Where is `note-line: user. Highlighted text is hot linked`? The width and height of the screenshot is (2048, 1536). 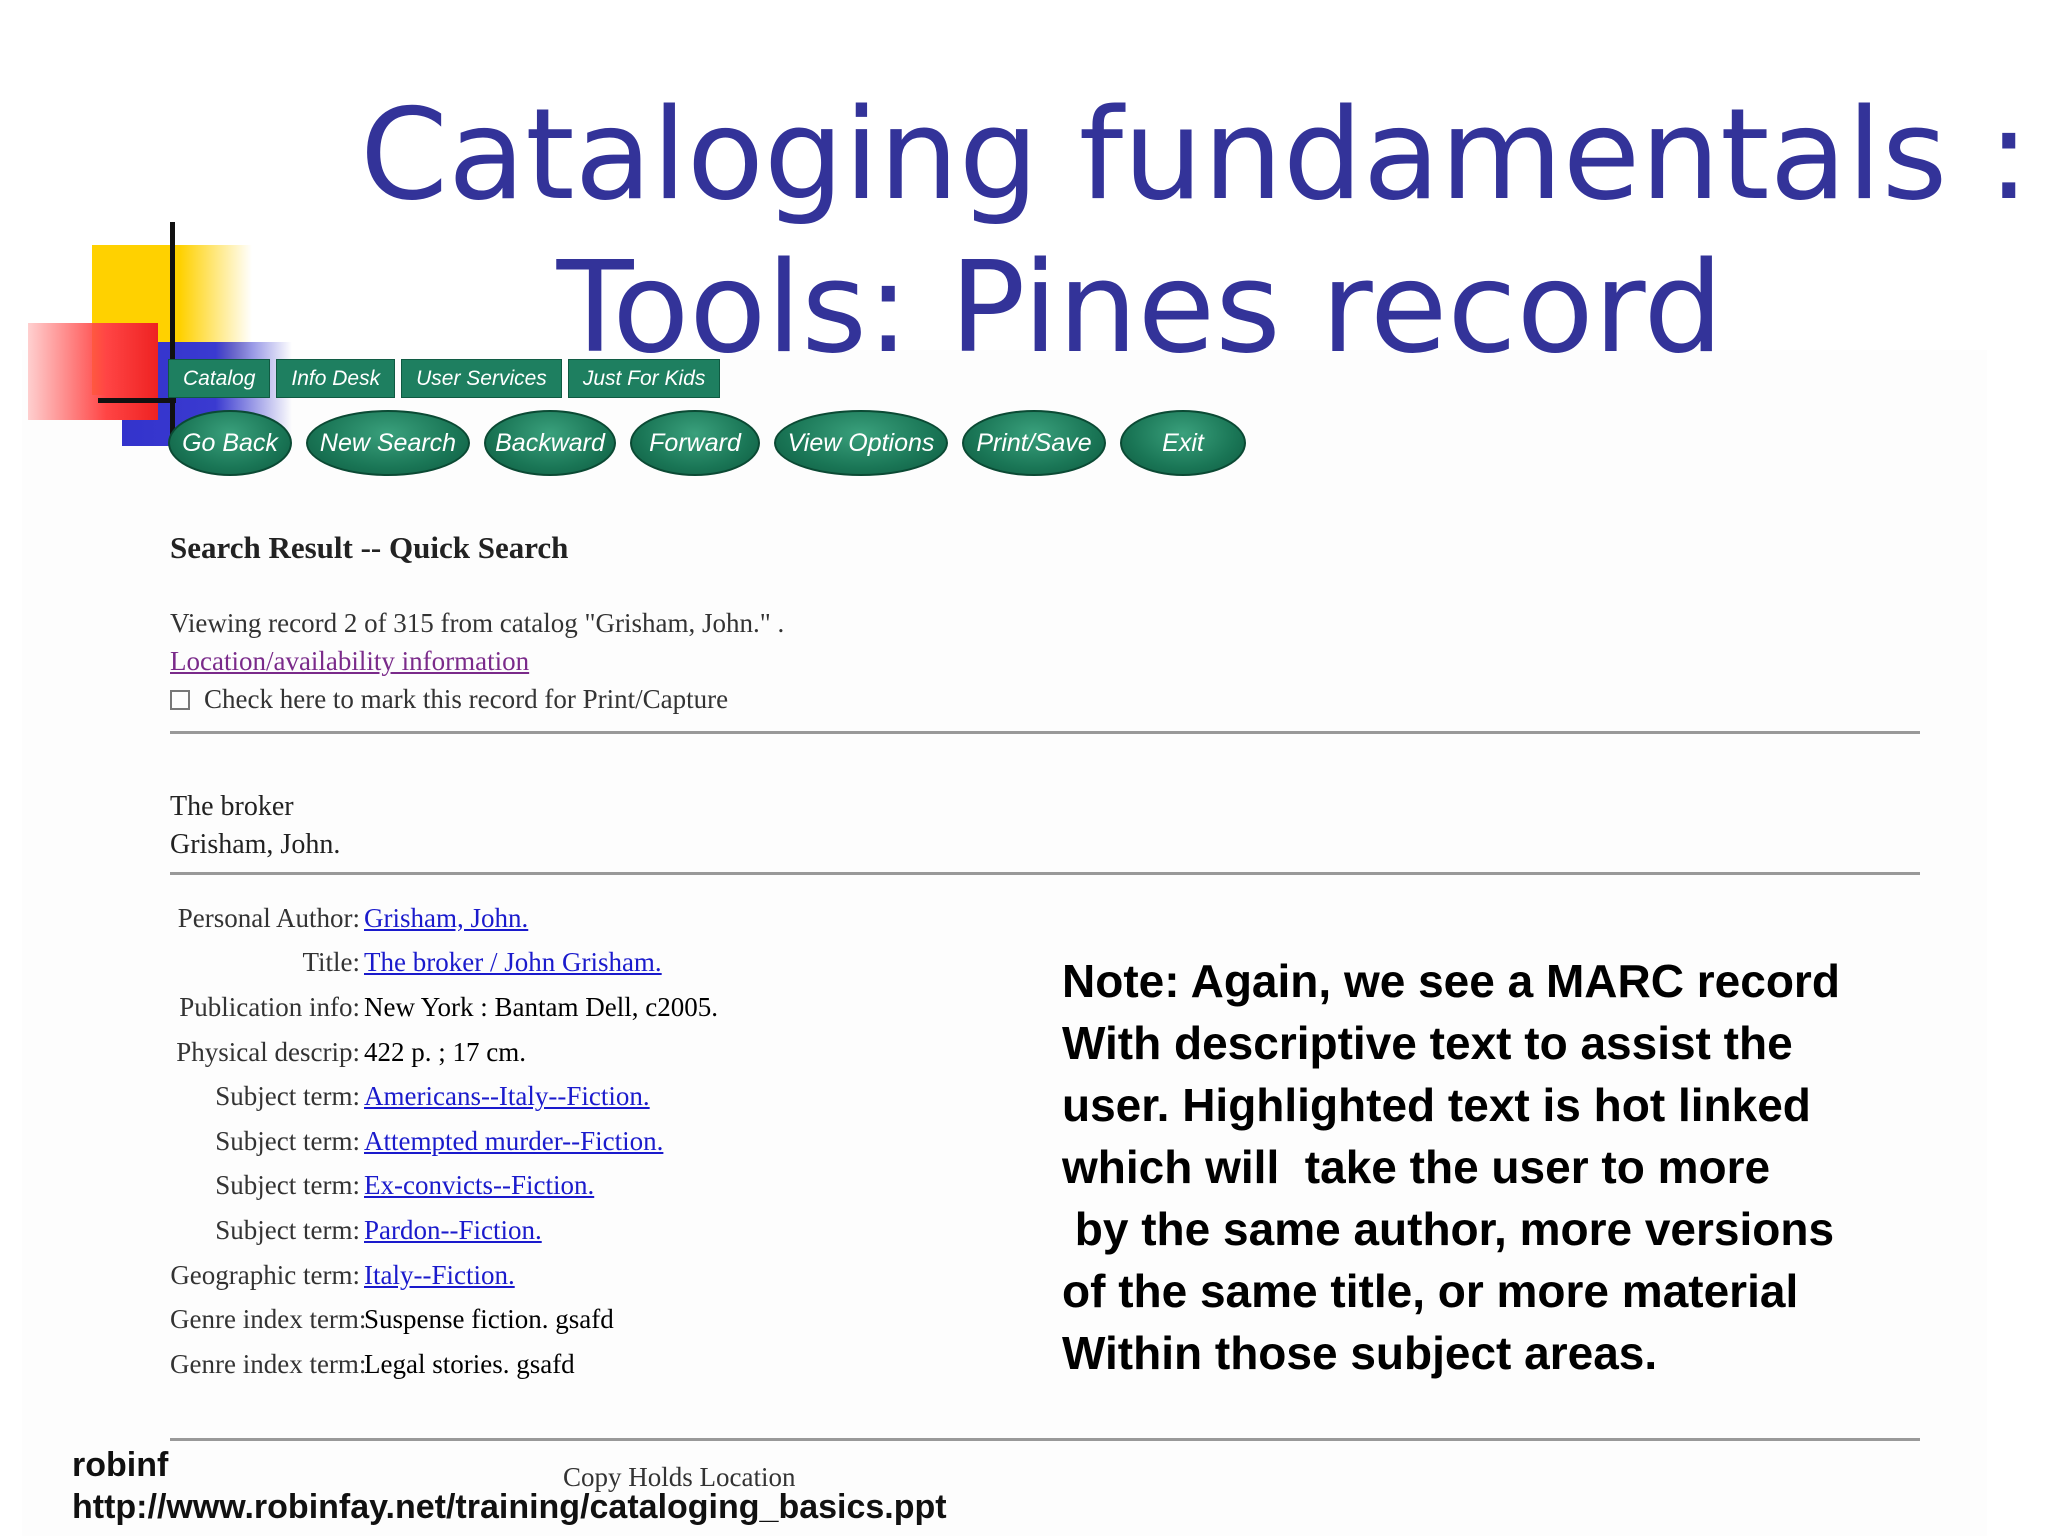 note-line: user. Highlighted text is hot linked is located at coordinates (1436, 1105).